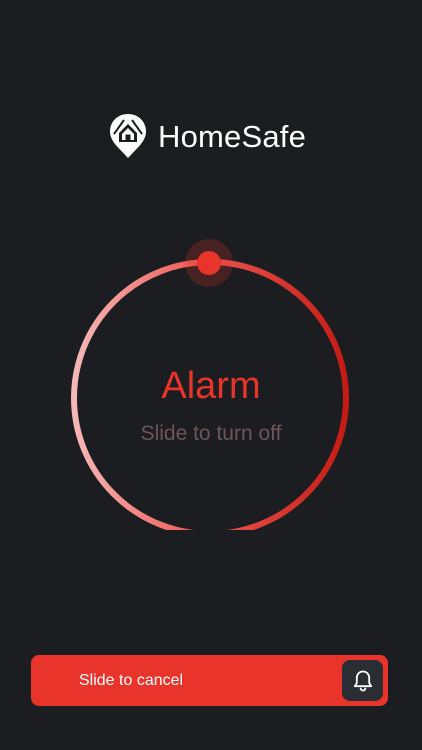 The height and width of the screenshot is (750, 422). What do you see at coordinates (211, 386) in the screenshot?
I see `alarm-title: Alarm` at bounding box center [211, 386].